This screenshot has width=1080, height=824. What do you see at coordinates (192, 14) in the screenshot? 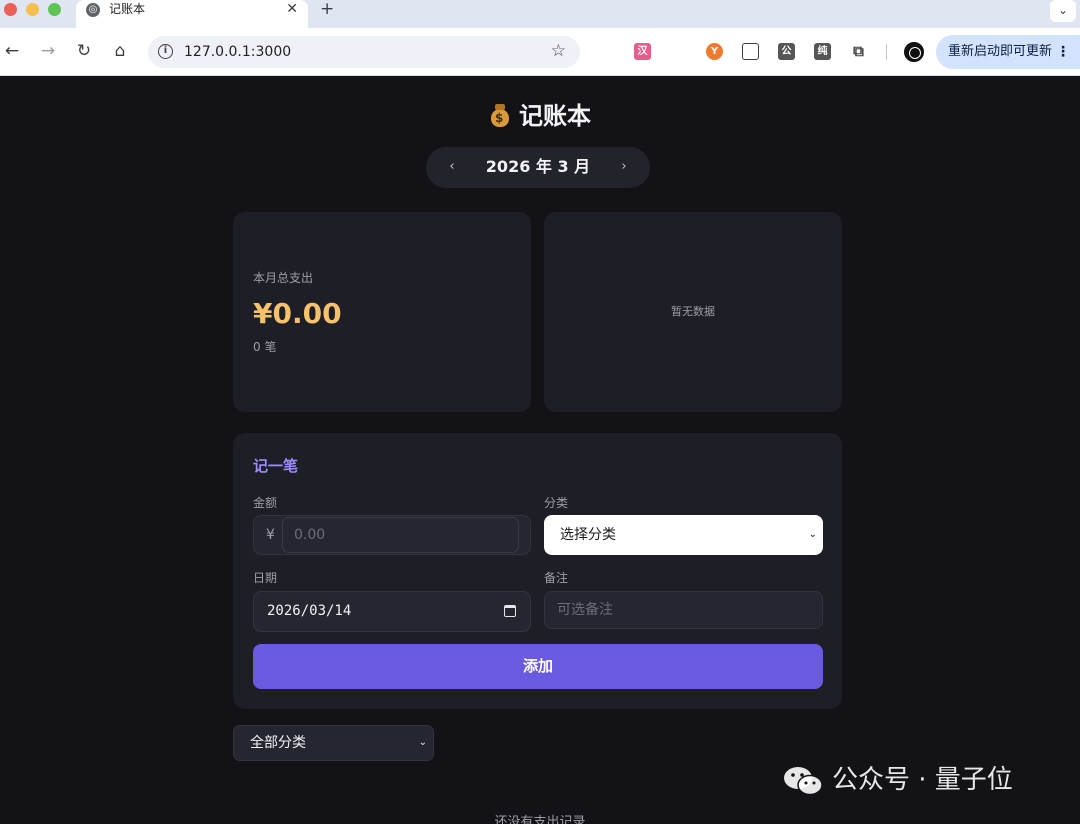
I see `browser-tab: ◎ 记账本 ✕` at bounding box center [192, 14].